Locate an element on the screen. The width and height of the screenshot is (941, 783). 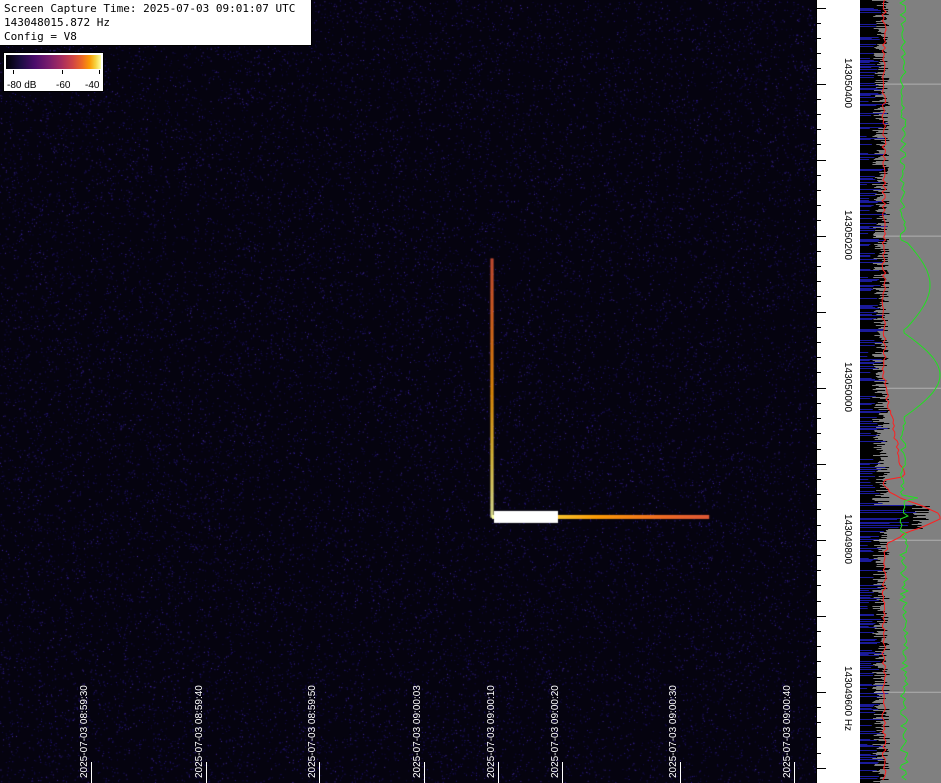
frequency-text: 143048015.872 Hz is located at coordinates (57, 22).